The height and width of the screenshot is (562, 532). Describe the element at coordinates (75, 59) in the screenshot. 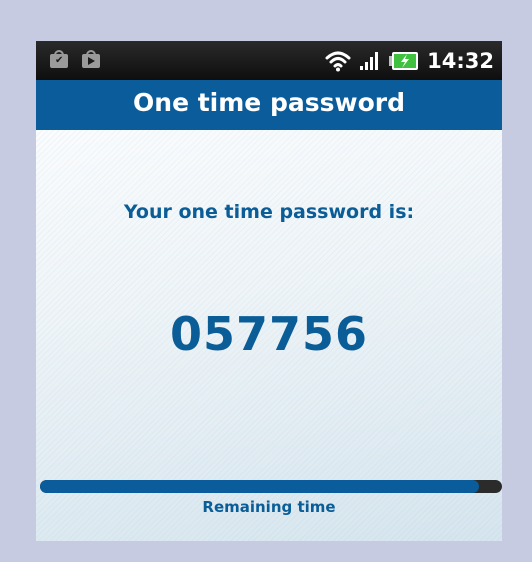

I see `notification-icons: ✔` at that location.